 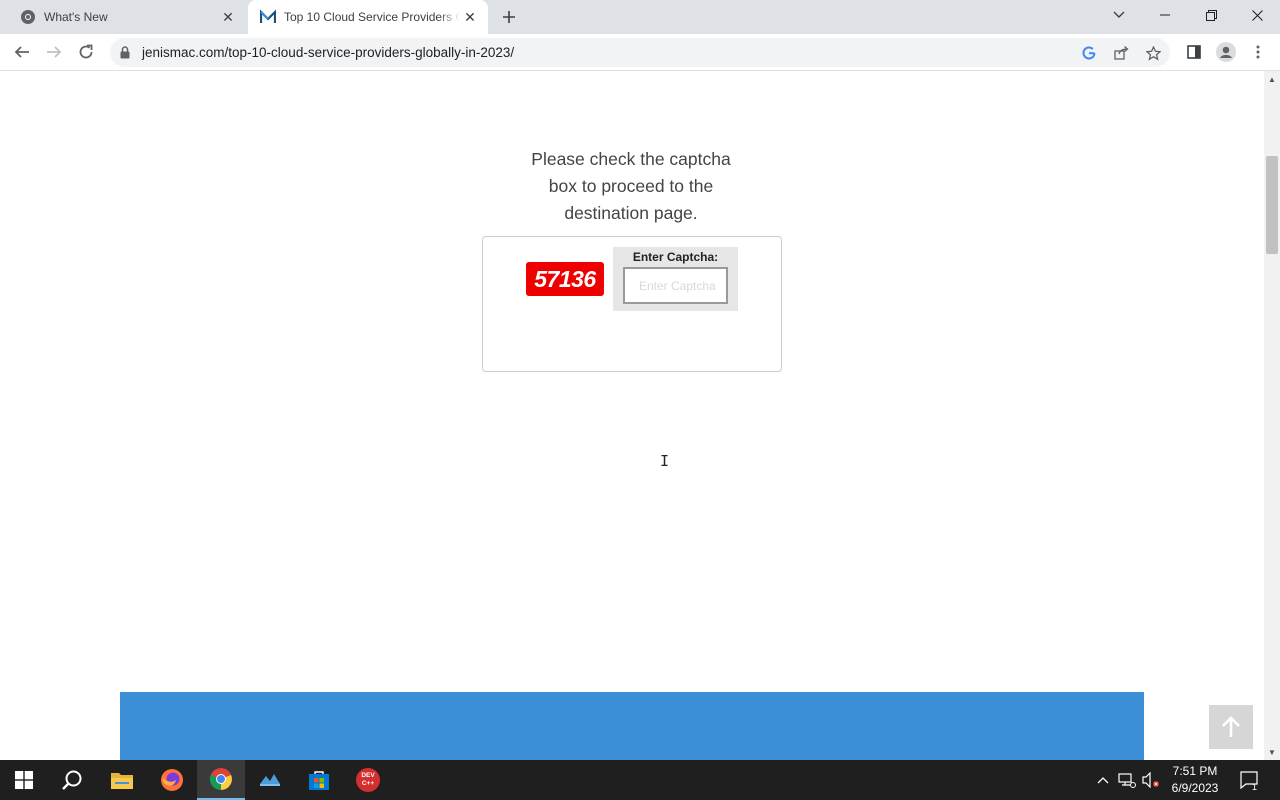 What do you see at coordinates (24, 780) in the screenshot?
I see `windows-start-icon` at bounding box center [24, 780].